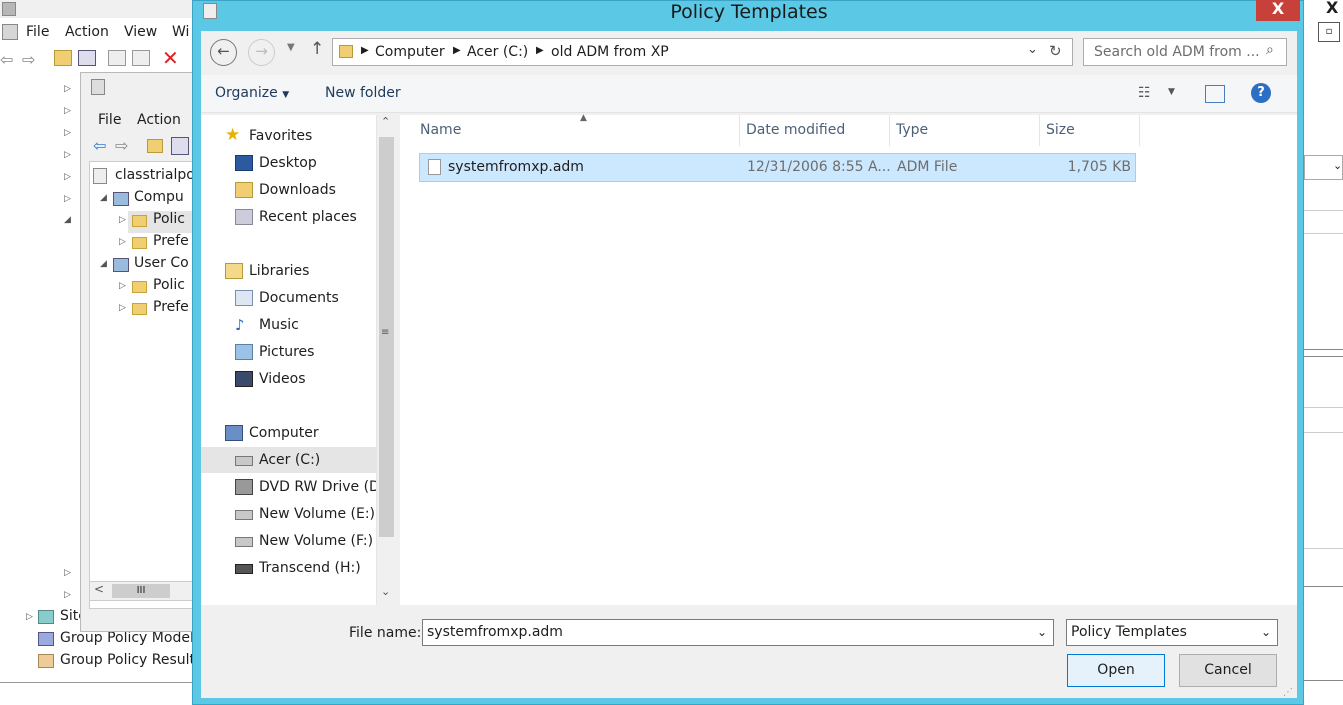 The height and width of the screenshot is (705, 1343). What do you see at coordinates (109, 120) in the screenshot?
I see `editor-menu-file: File` at bounding box center [109, 120].